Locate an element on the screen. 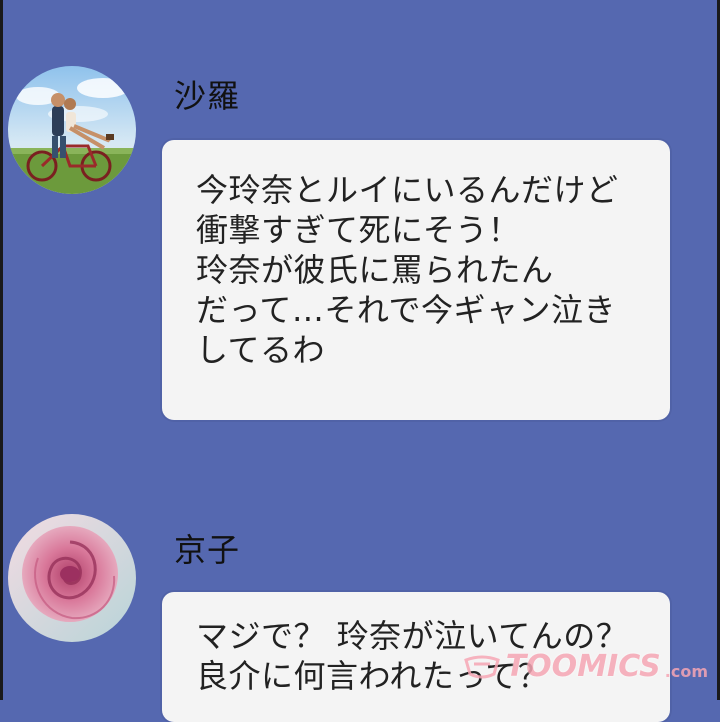 The image size is (720, 722). couple-on-bicycle-icon is located at coordinates (72, 130).